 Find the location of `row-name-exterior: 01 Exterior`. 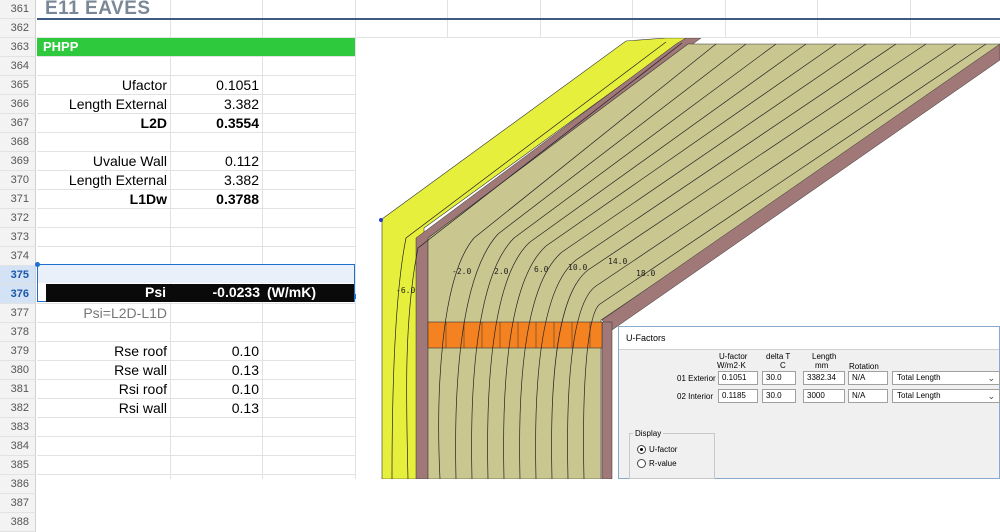

row-name-exterior: 01 Exterior is located at coordinates (696, 378).